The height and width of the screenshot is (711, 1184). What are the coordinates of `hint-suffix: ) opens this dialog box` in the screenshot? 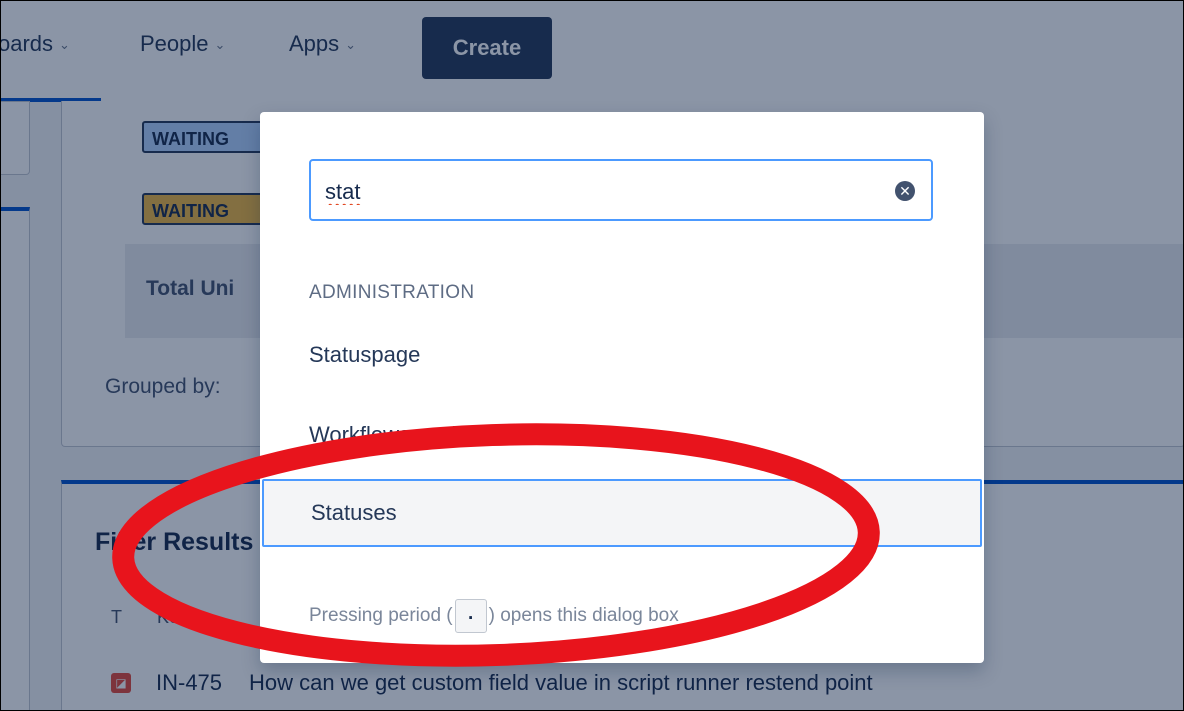 It's located at (583, 616).